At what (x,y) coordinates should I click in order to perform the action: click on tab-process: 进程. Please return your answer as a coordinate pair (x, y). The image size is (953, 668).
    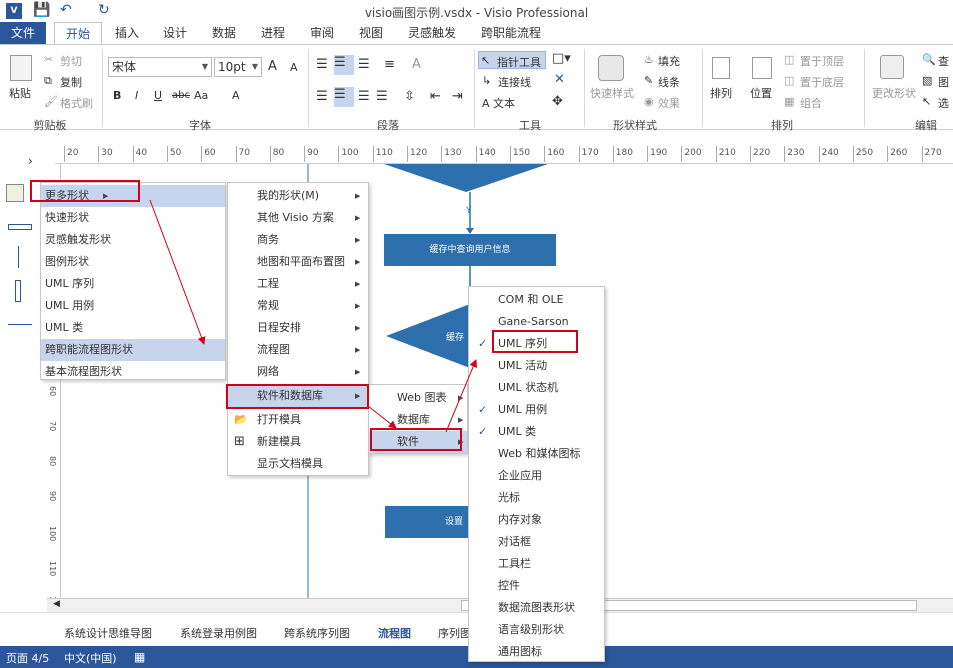
    Looking at the image, I should click on (273, 33).